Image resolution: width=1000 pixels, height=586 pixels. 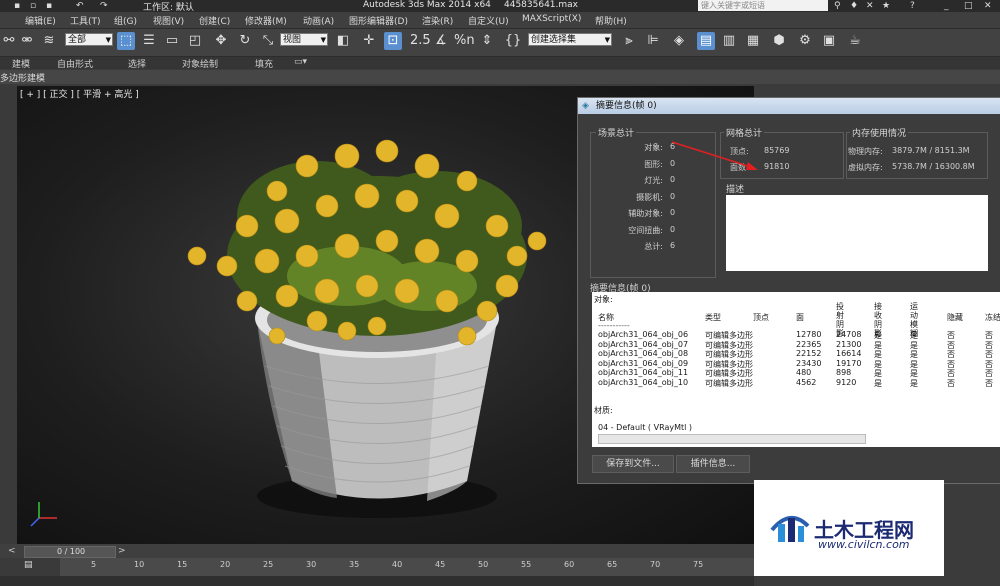 I want to click on angle-snap-icon: ∡, so click(x=441, y=41).